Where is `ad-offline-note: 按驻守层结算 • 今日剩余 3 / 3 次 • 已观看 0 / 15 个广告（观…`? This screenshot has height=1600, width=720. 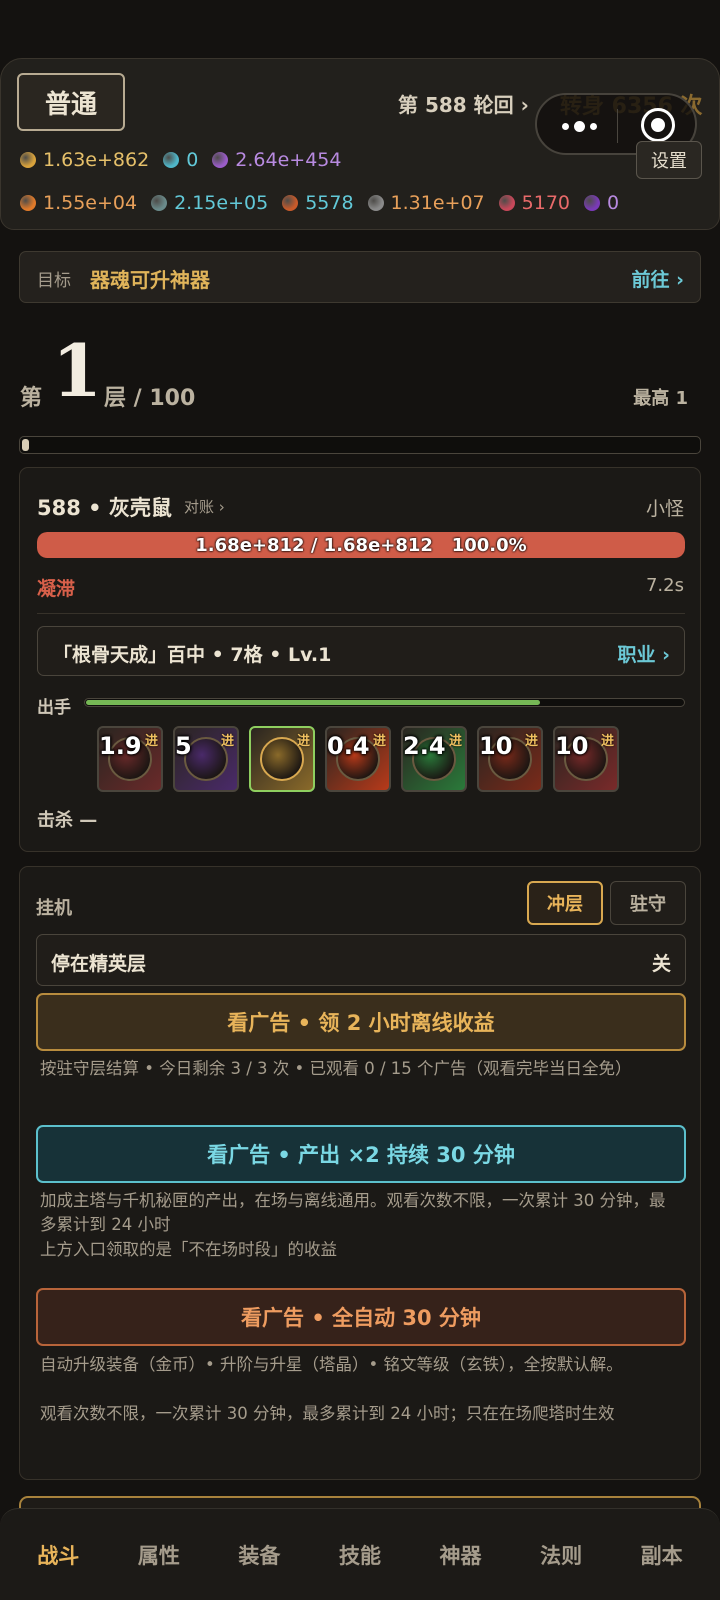 ad-offline-note: 按驻守层结算 • 今日剩余 3 / 3 次 • 已观看 0 / 15 个广告（观… is located at coordinates (336, 1068).